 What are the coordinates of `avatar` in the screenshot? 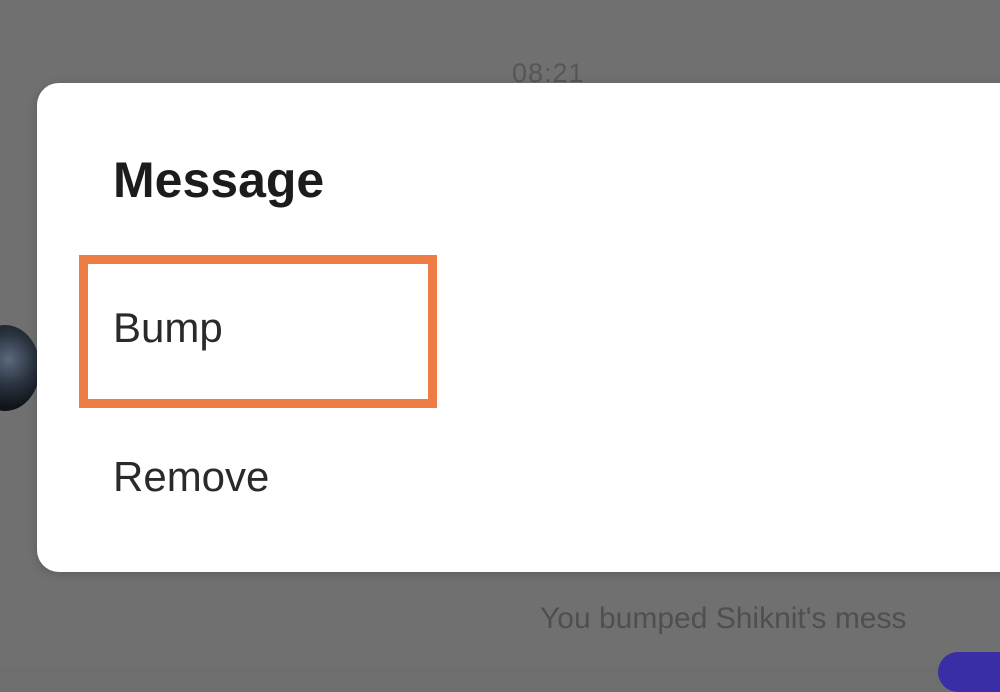 It's located at (20, 368).